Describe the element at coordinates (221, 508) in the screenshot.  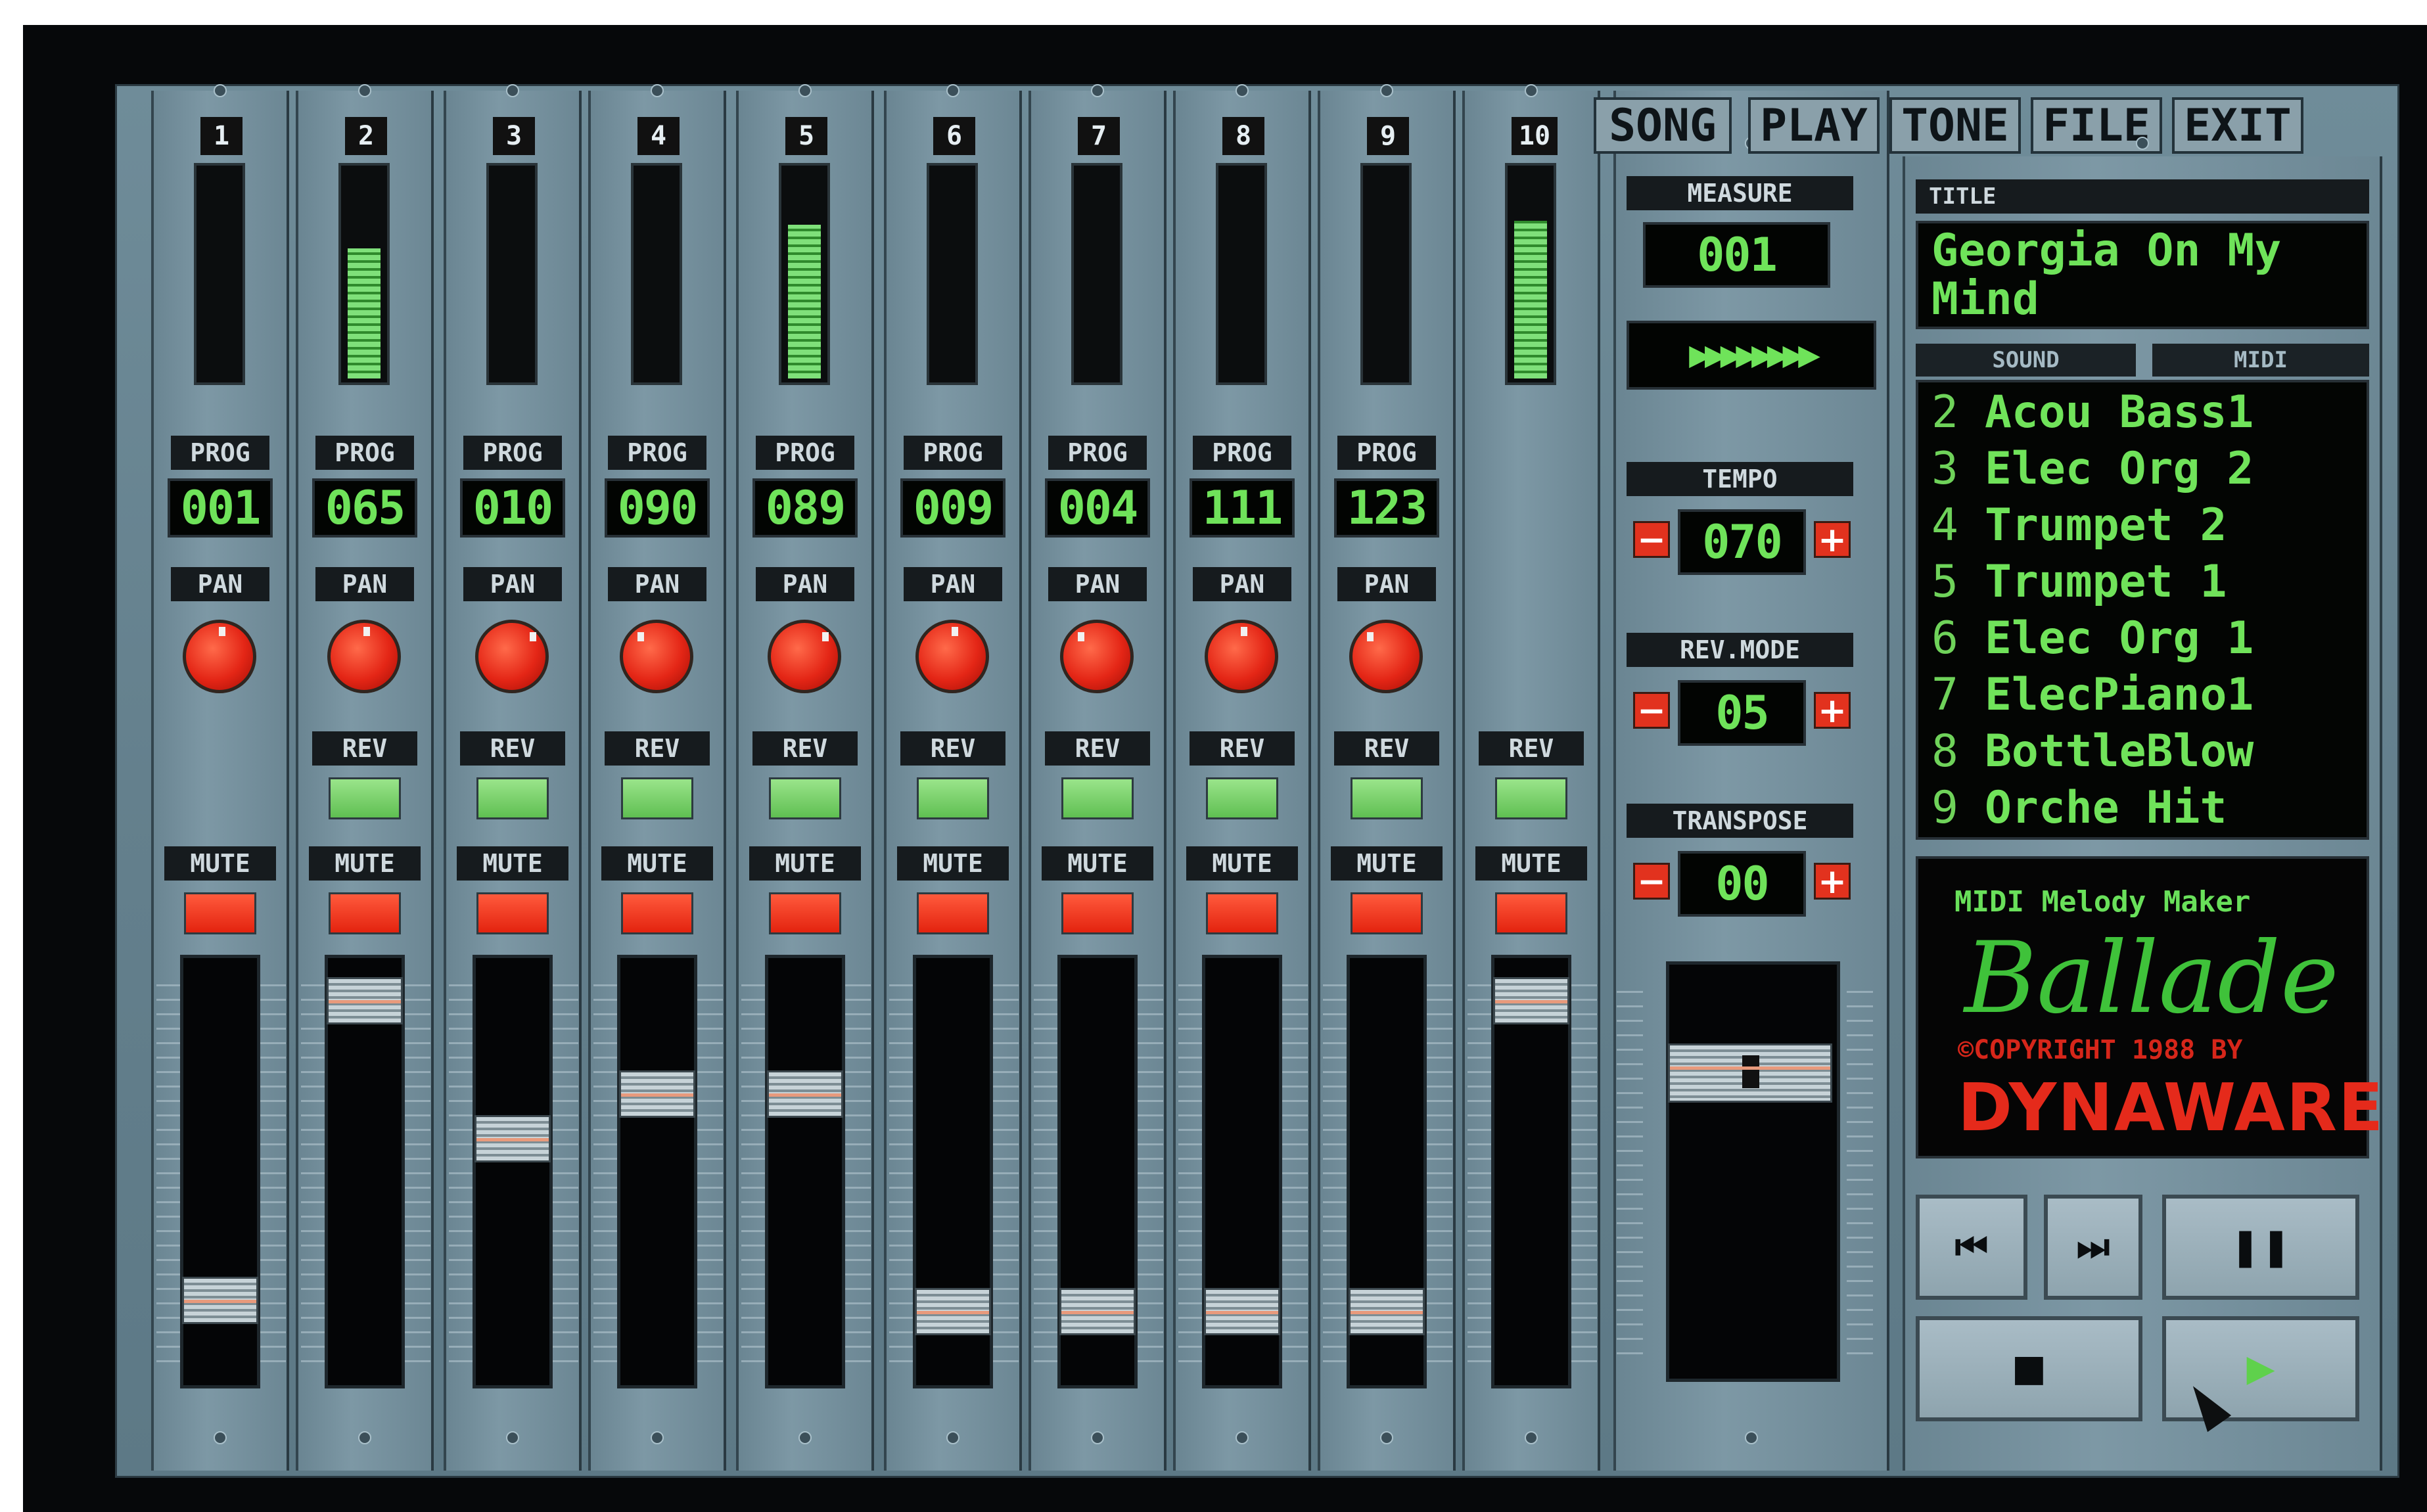
I see `prog-value: 001` at that location.